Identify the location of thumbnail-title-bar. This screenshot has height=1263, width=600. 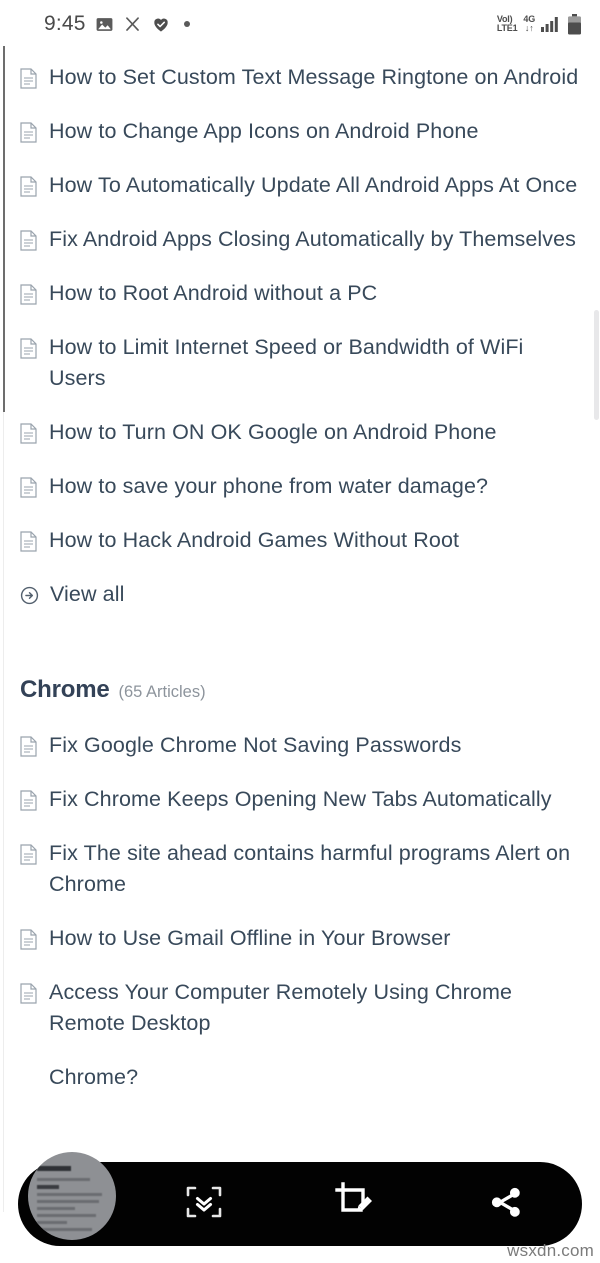
(54, 1168).